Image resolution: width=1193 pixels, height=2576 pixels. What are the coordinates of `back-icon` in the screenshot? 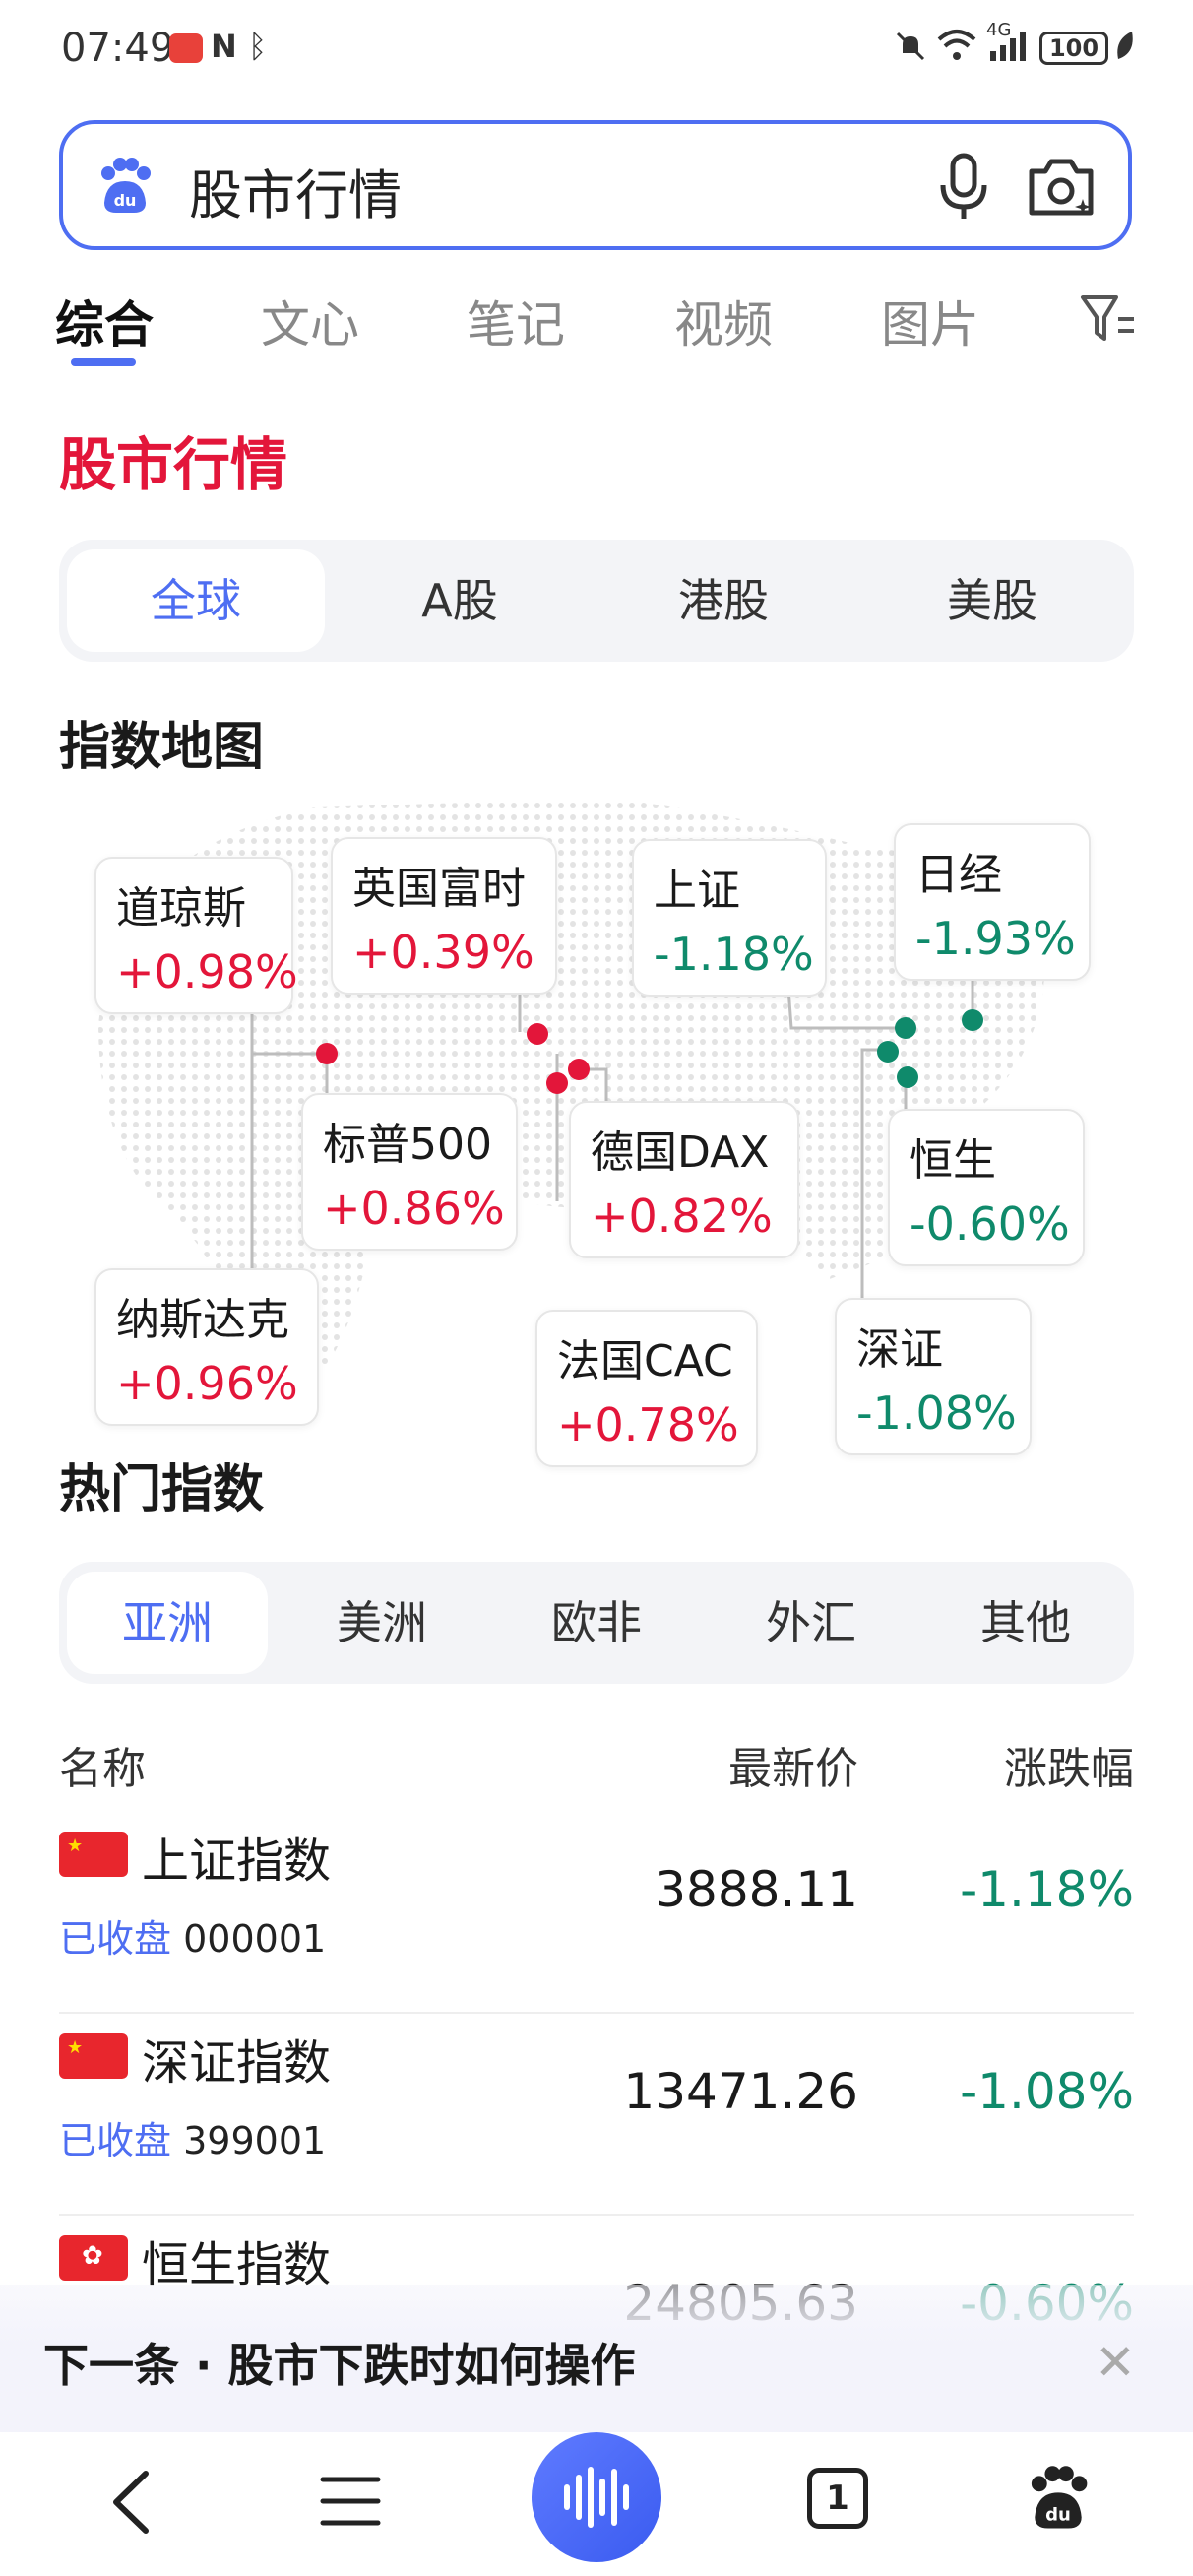 It's located at (131, 2502).